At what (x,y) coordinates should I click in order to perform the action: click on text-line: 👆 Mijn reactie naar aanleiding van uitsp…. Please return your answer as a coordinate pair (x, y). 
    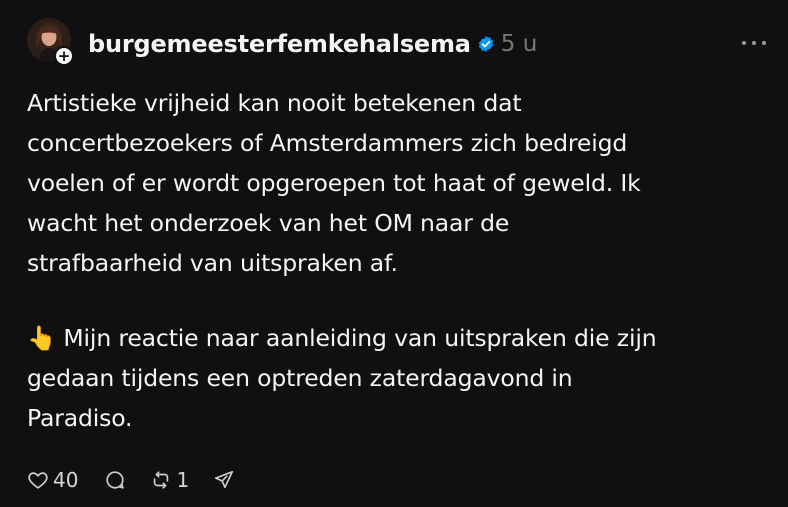
    Looking at the image, I should click on (342, 338).